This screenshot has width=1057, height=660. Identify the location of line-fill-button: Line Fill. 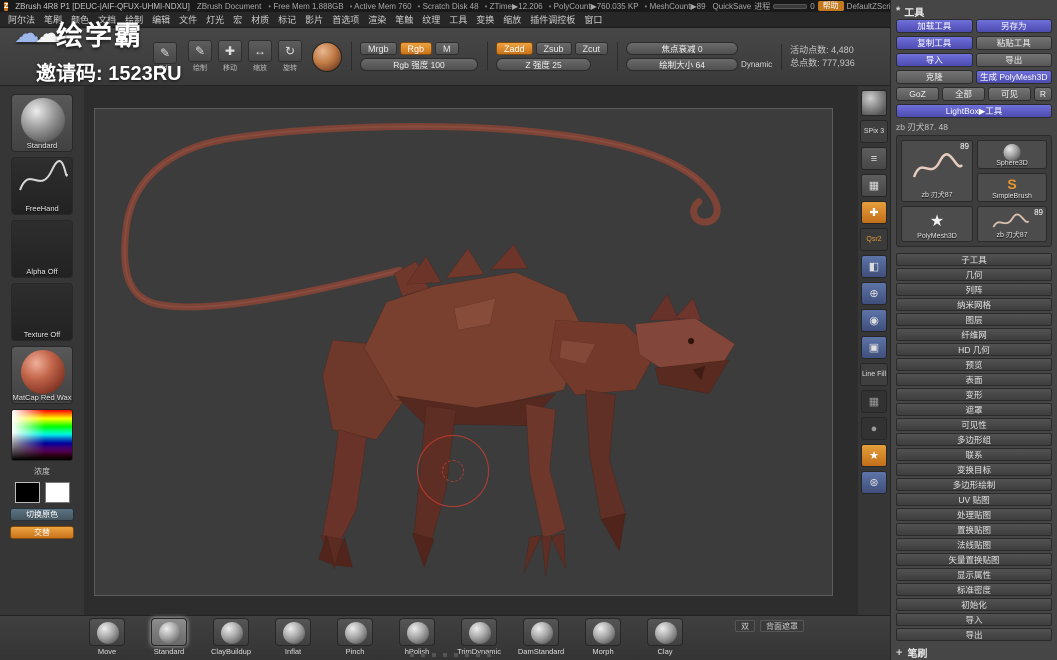
(874, 374).